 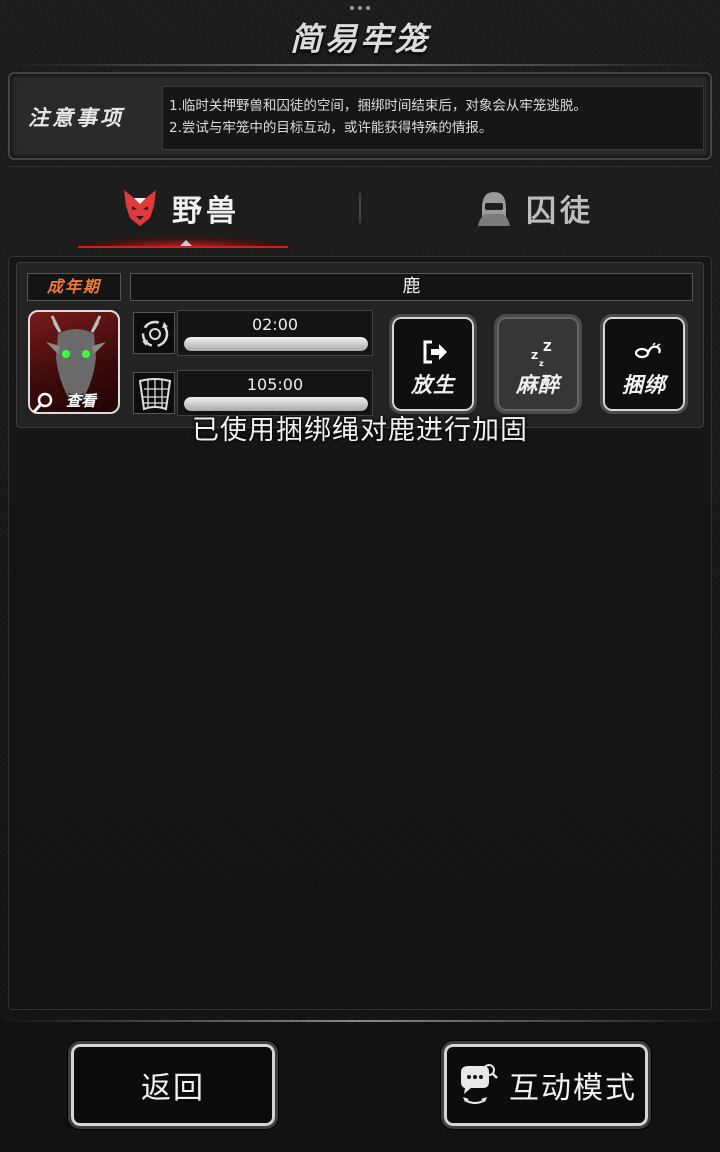 I want to click on svg-text: z, so click(x=541, y=363).